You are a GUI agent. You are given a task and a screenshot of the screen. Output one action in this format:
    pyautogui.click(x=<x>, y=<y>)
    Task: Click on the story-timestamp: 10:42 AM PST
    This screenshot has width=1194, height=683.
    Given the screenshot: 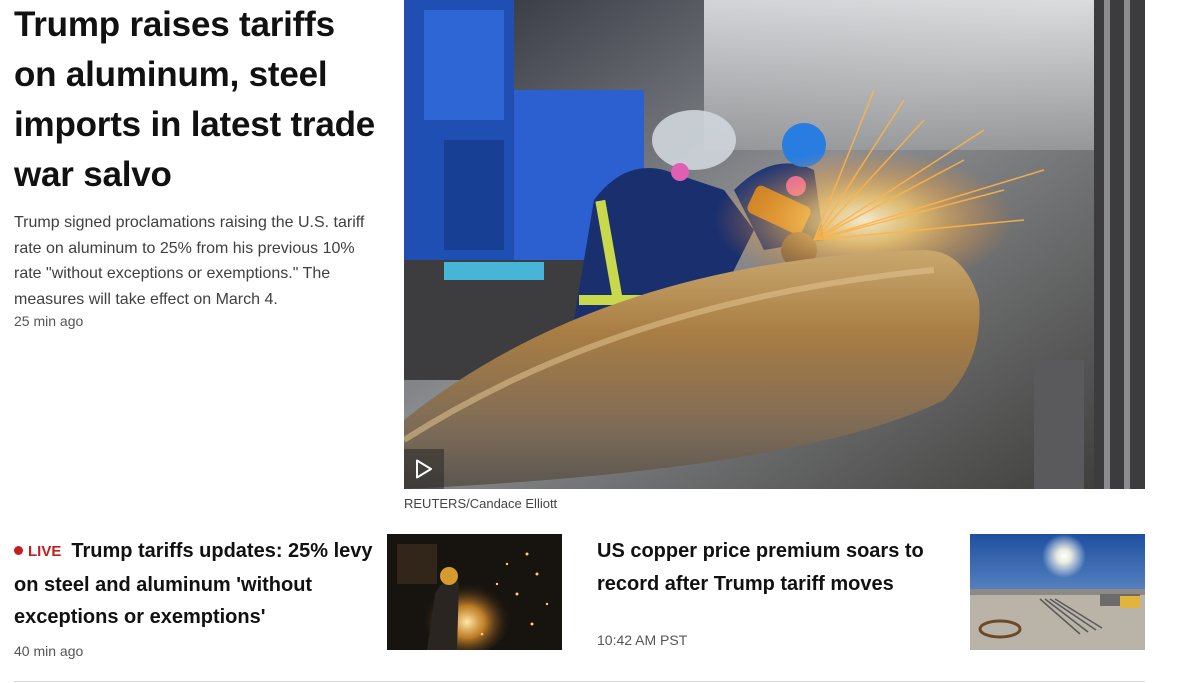 What is the action you would take?
    pyautogui.click(x=642, y=640)
    